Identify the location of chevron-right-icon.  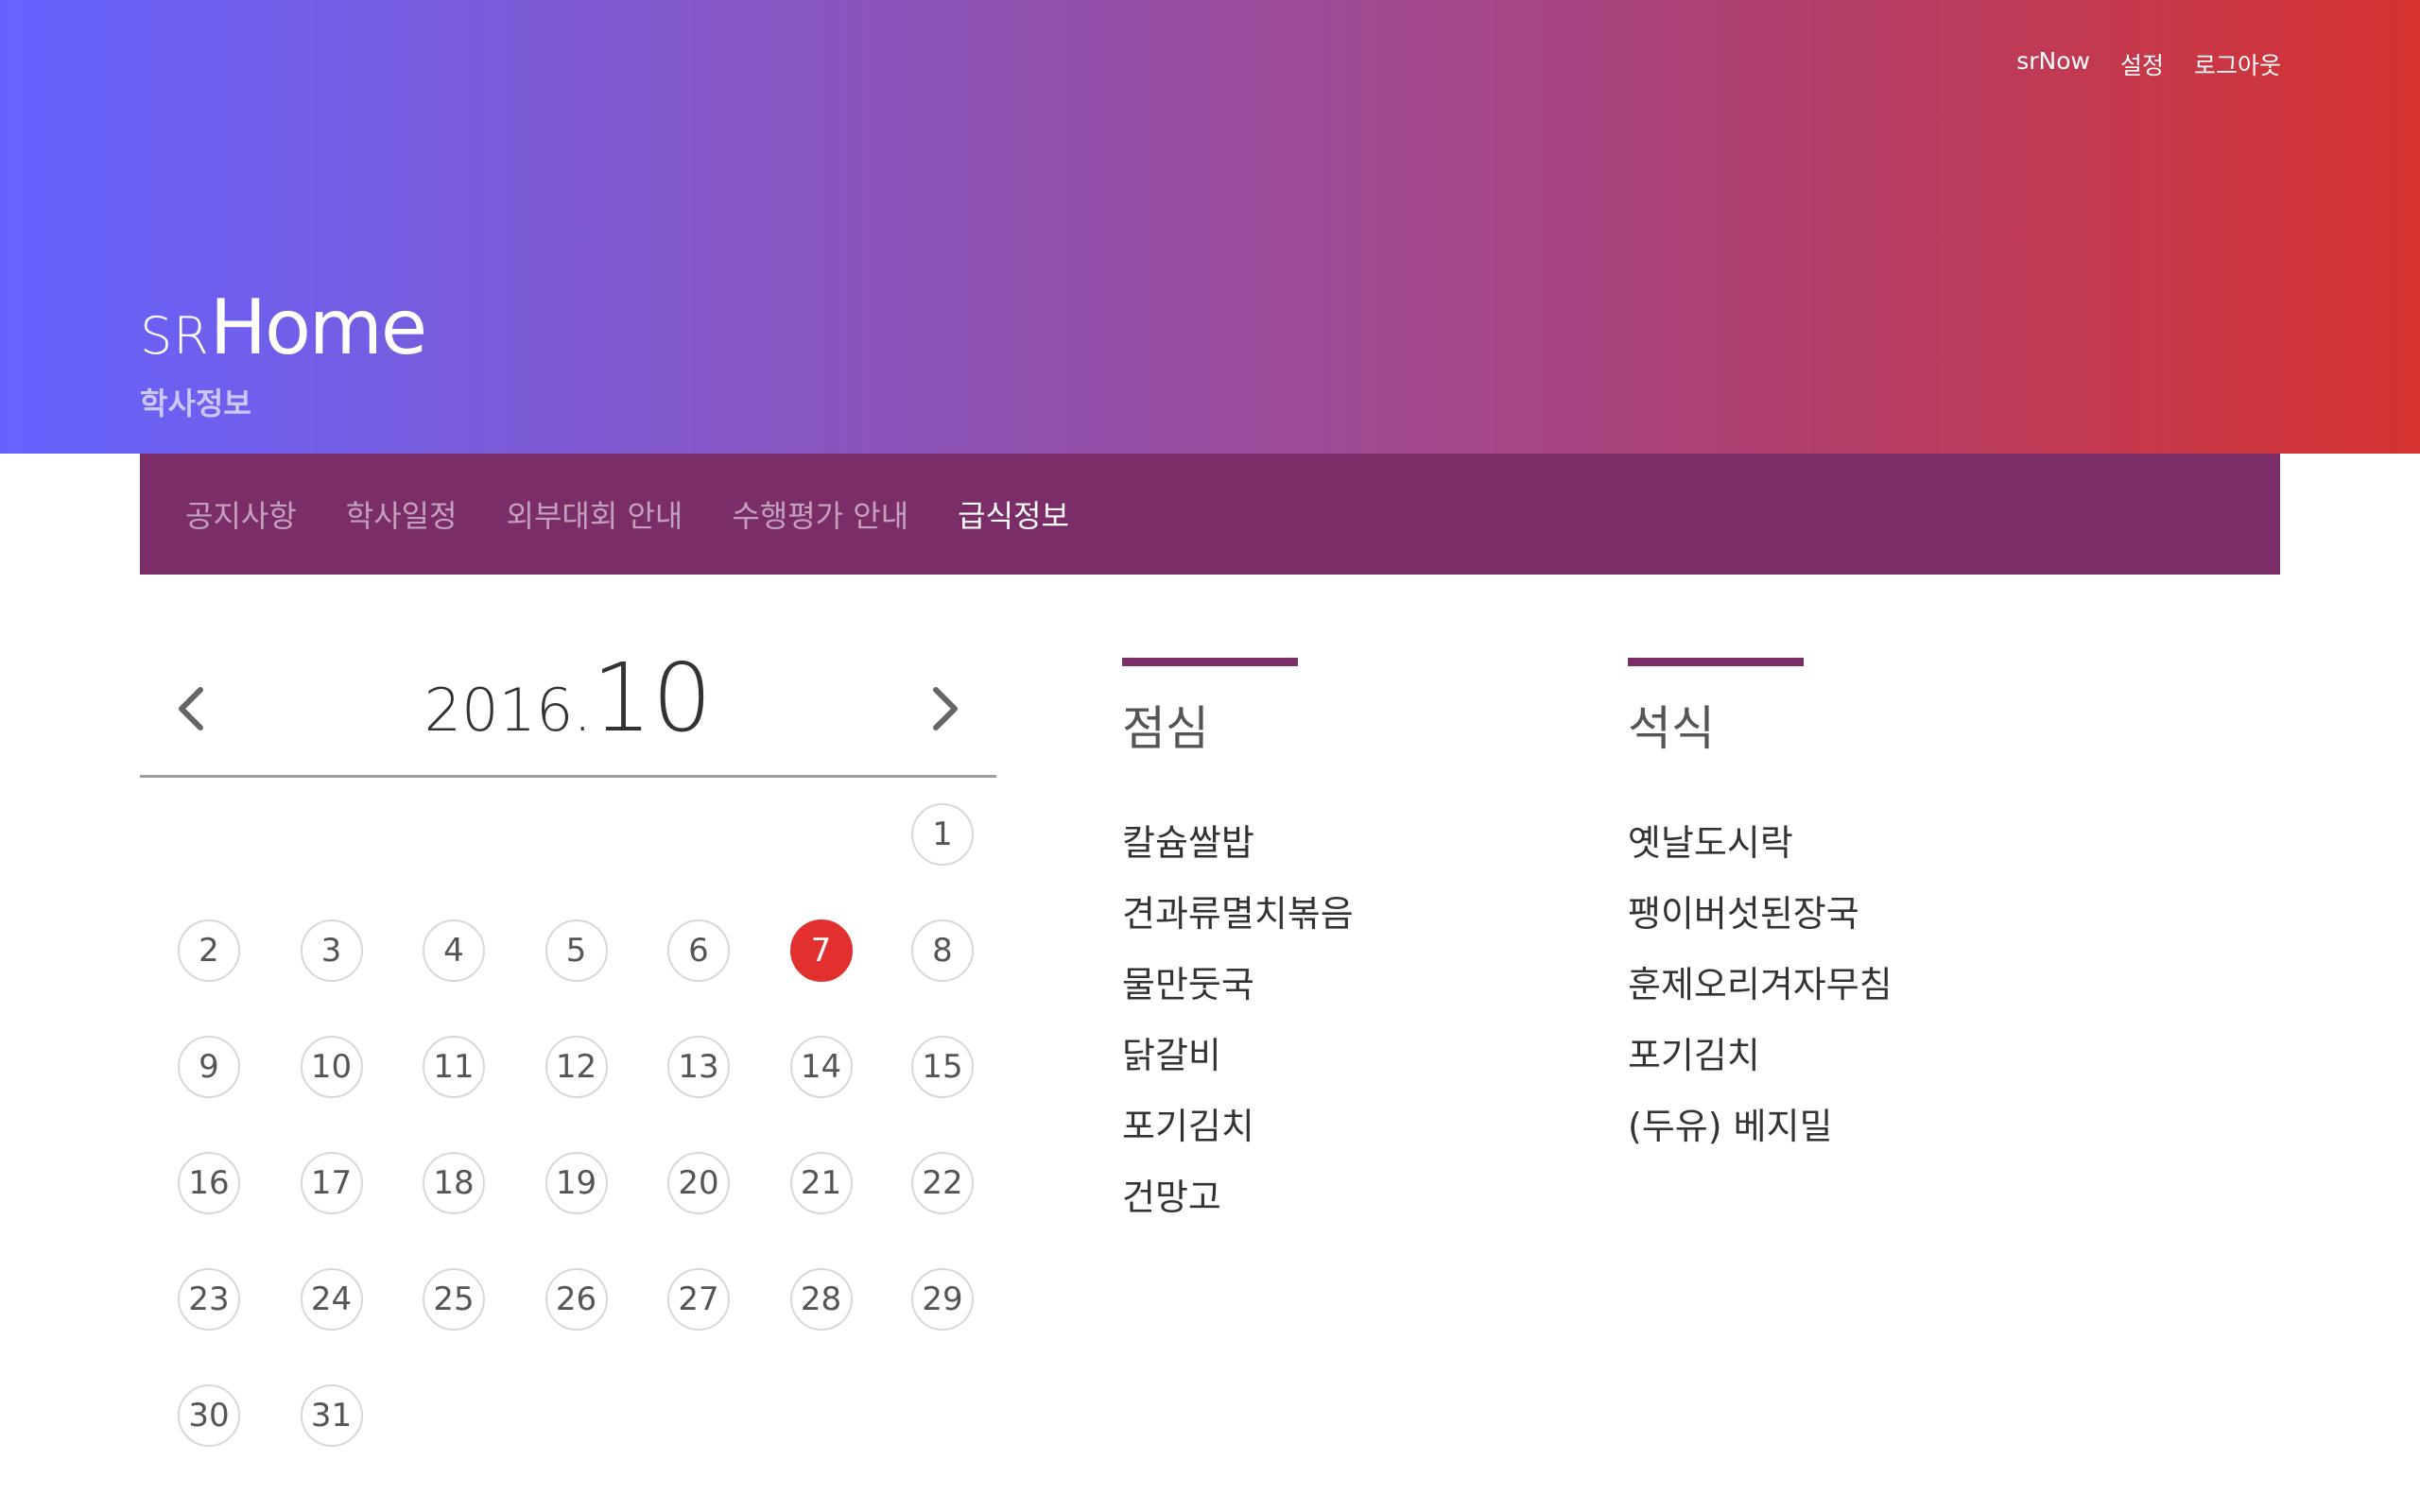
(945, 708).